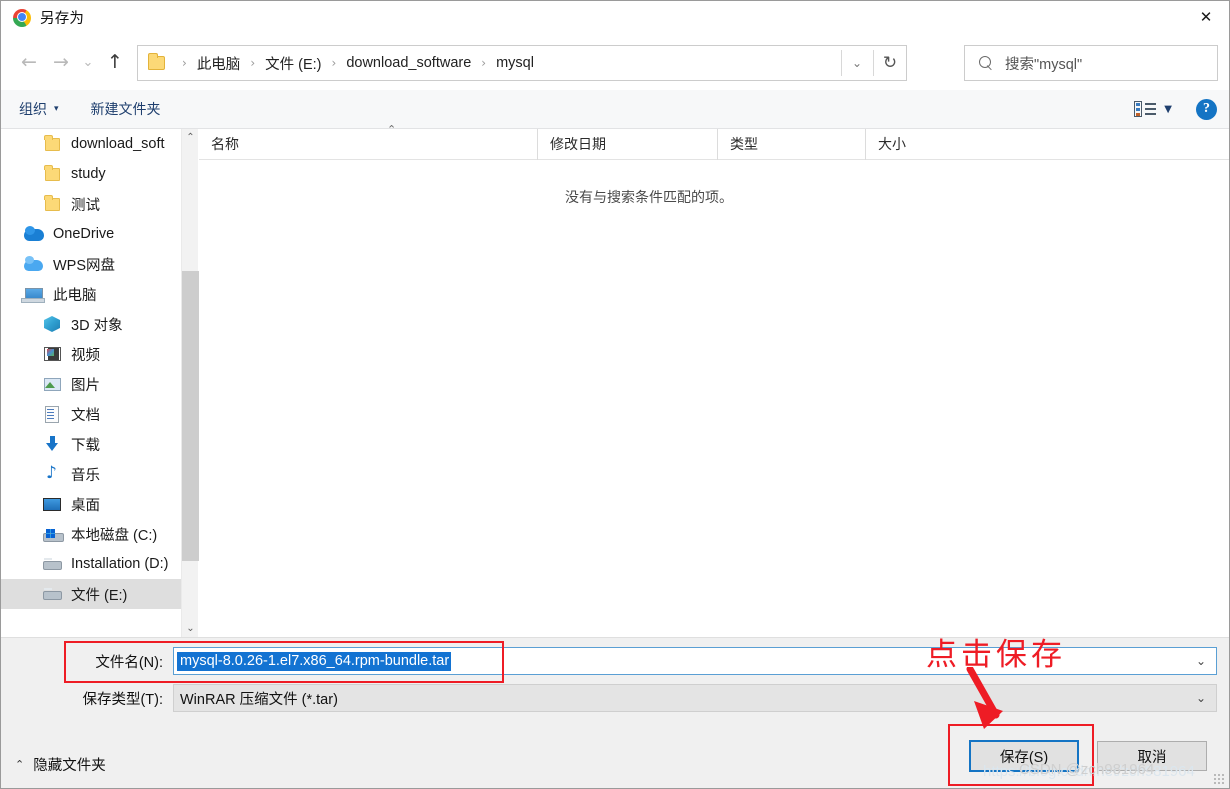 The width and height of the screenshot is (1230, 789). Describe the element at coordinates (986, 63) in the screenshot. I see `search-icon` at that location.